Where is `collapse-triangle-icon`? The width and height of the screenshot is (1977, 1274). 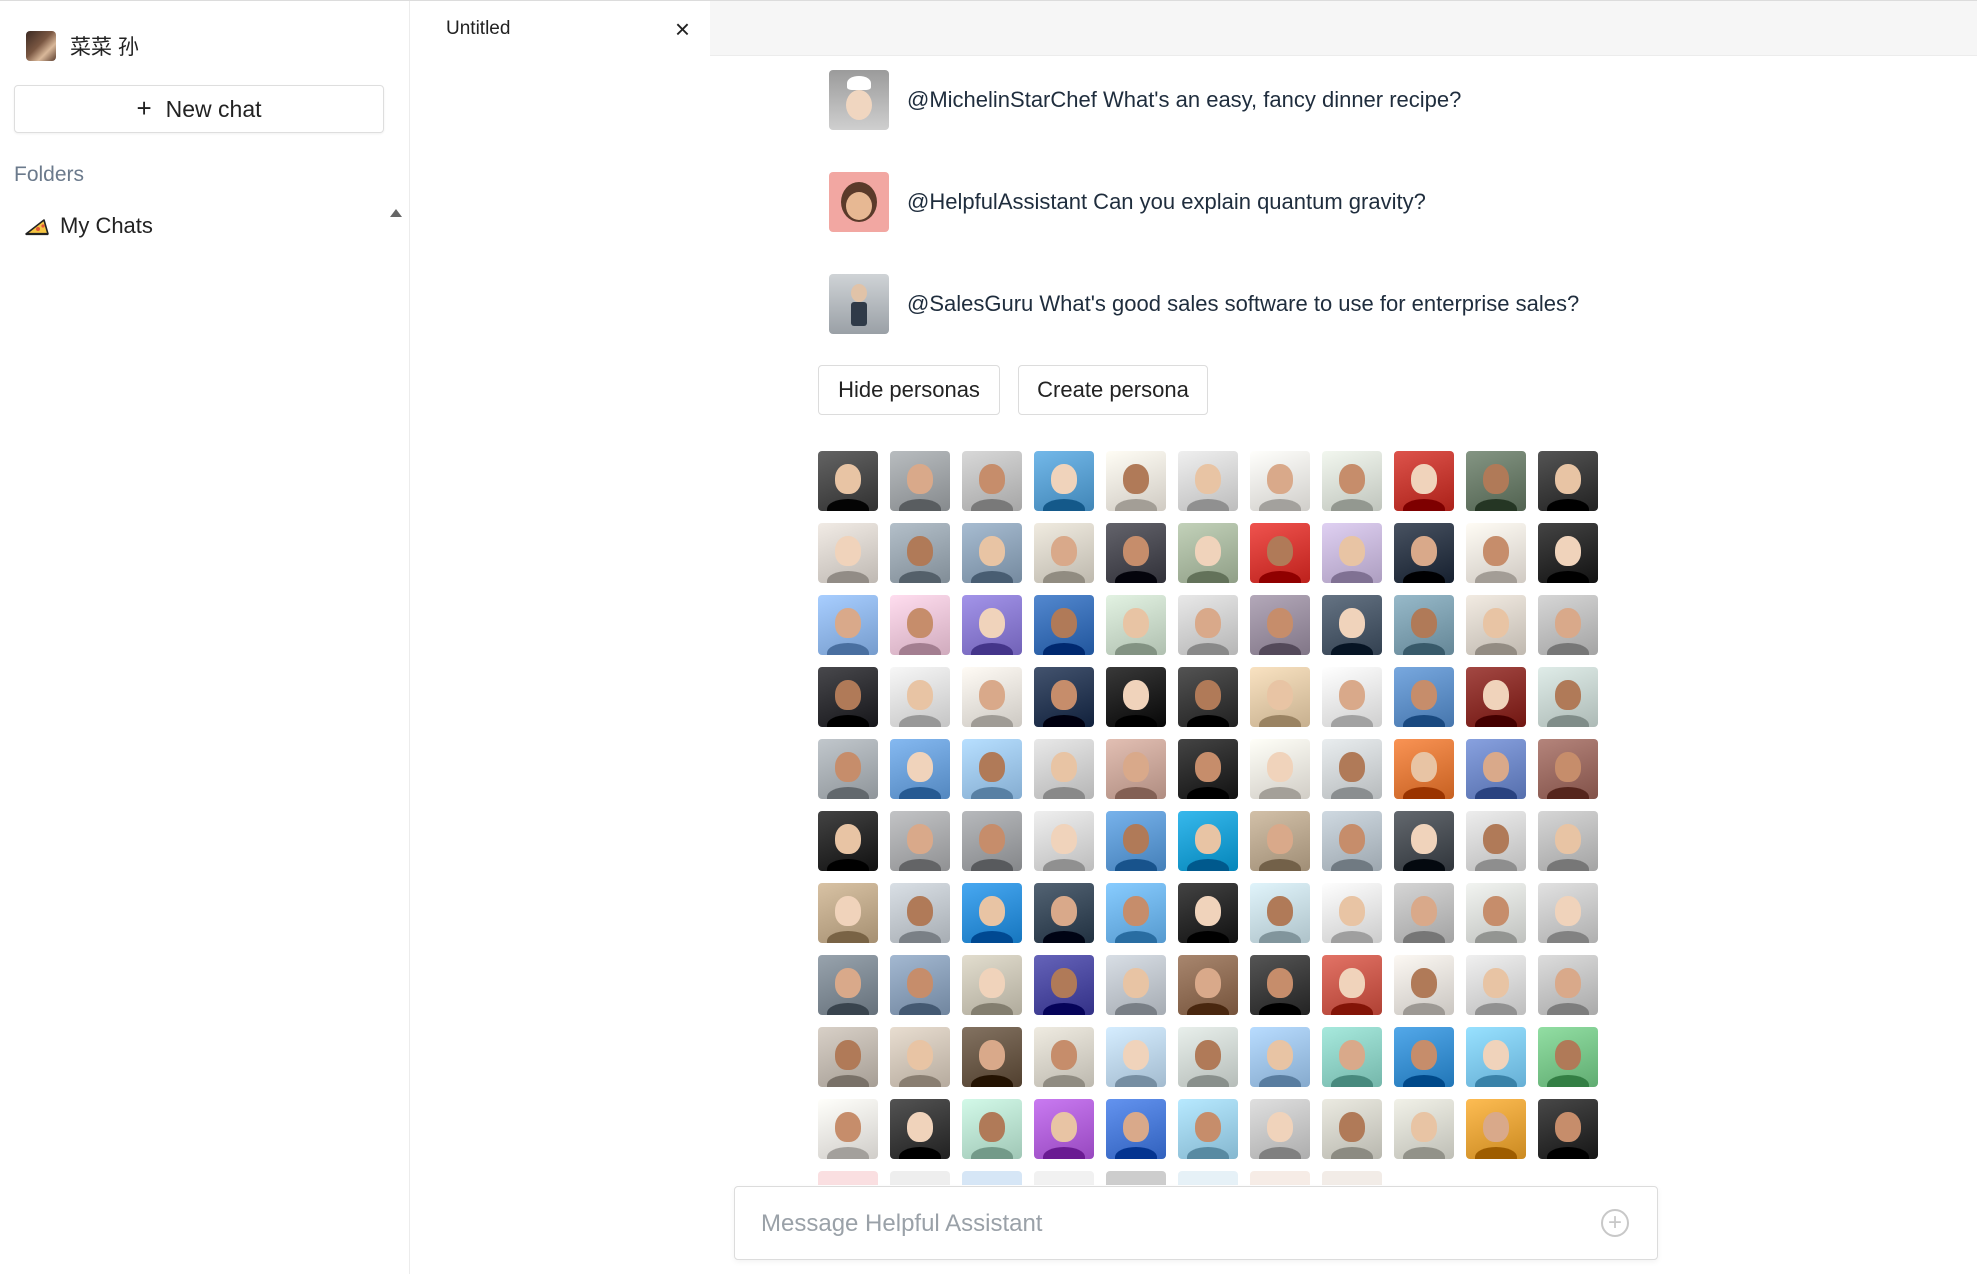
collapse-triangle-icon is located at coordinates (396, 213).